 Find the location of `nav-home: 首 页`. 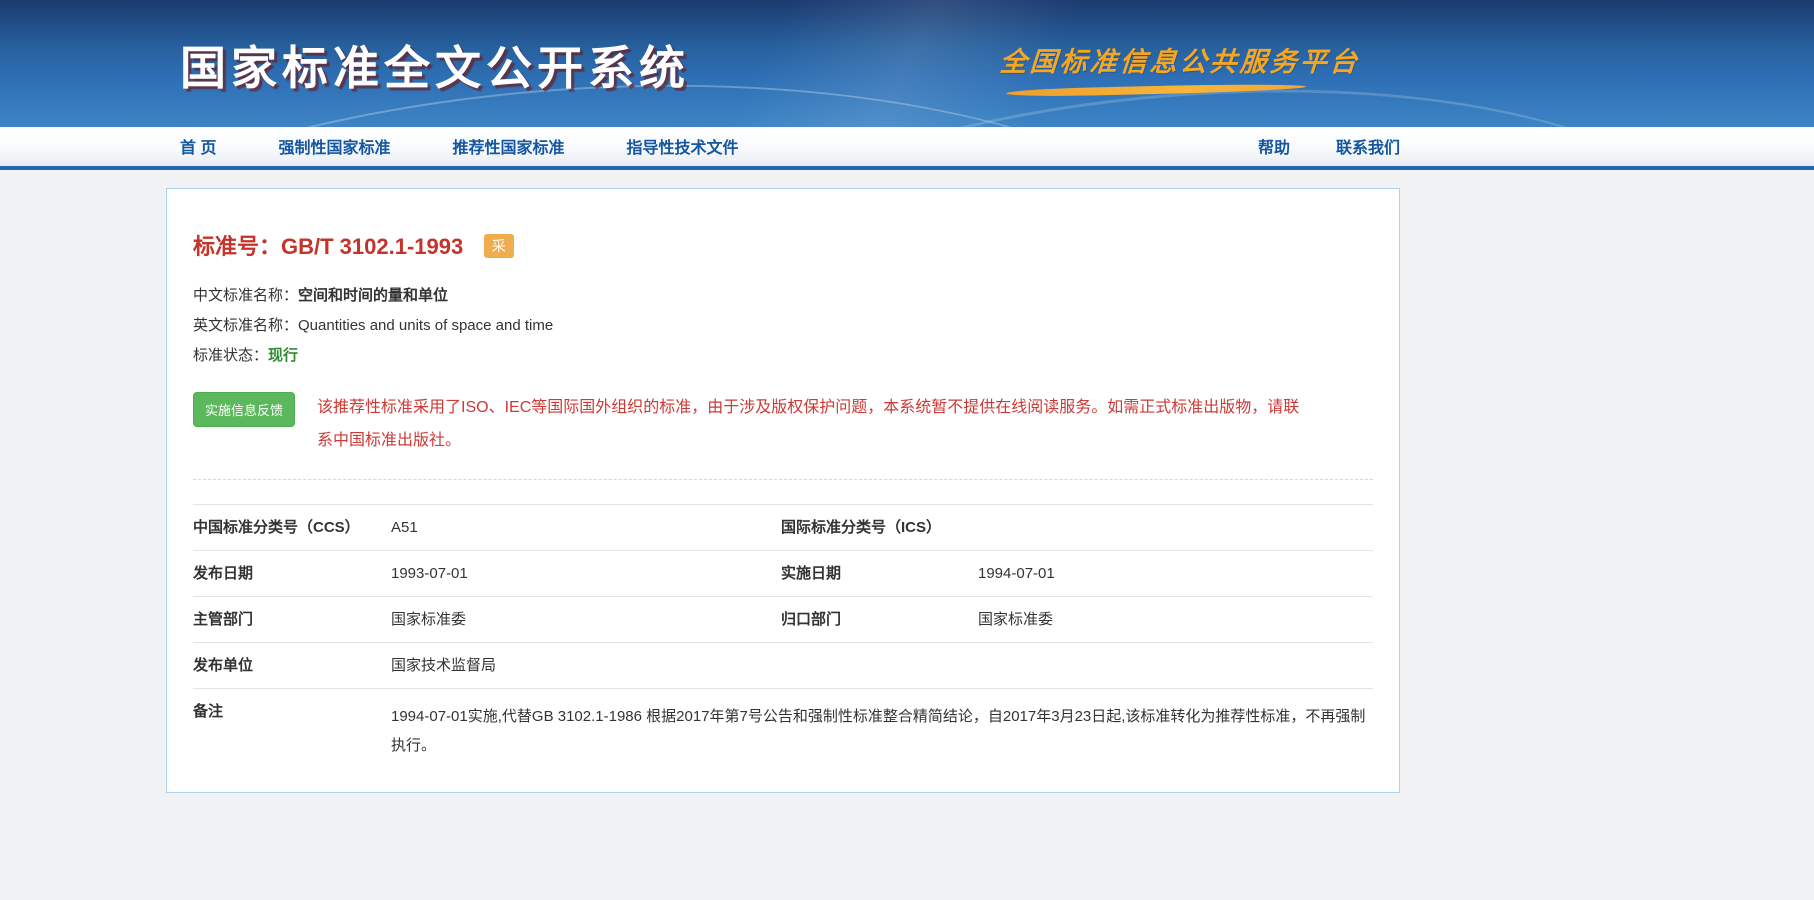

nav-home: 首 页 is located at coordinates (196, 148).